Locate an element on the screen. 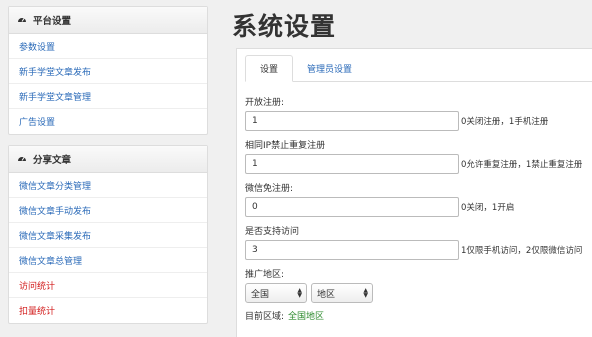 The image size is (592, 337). platform-settings-header: 平台设置 is located at coordinates (108, 20).